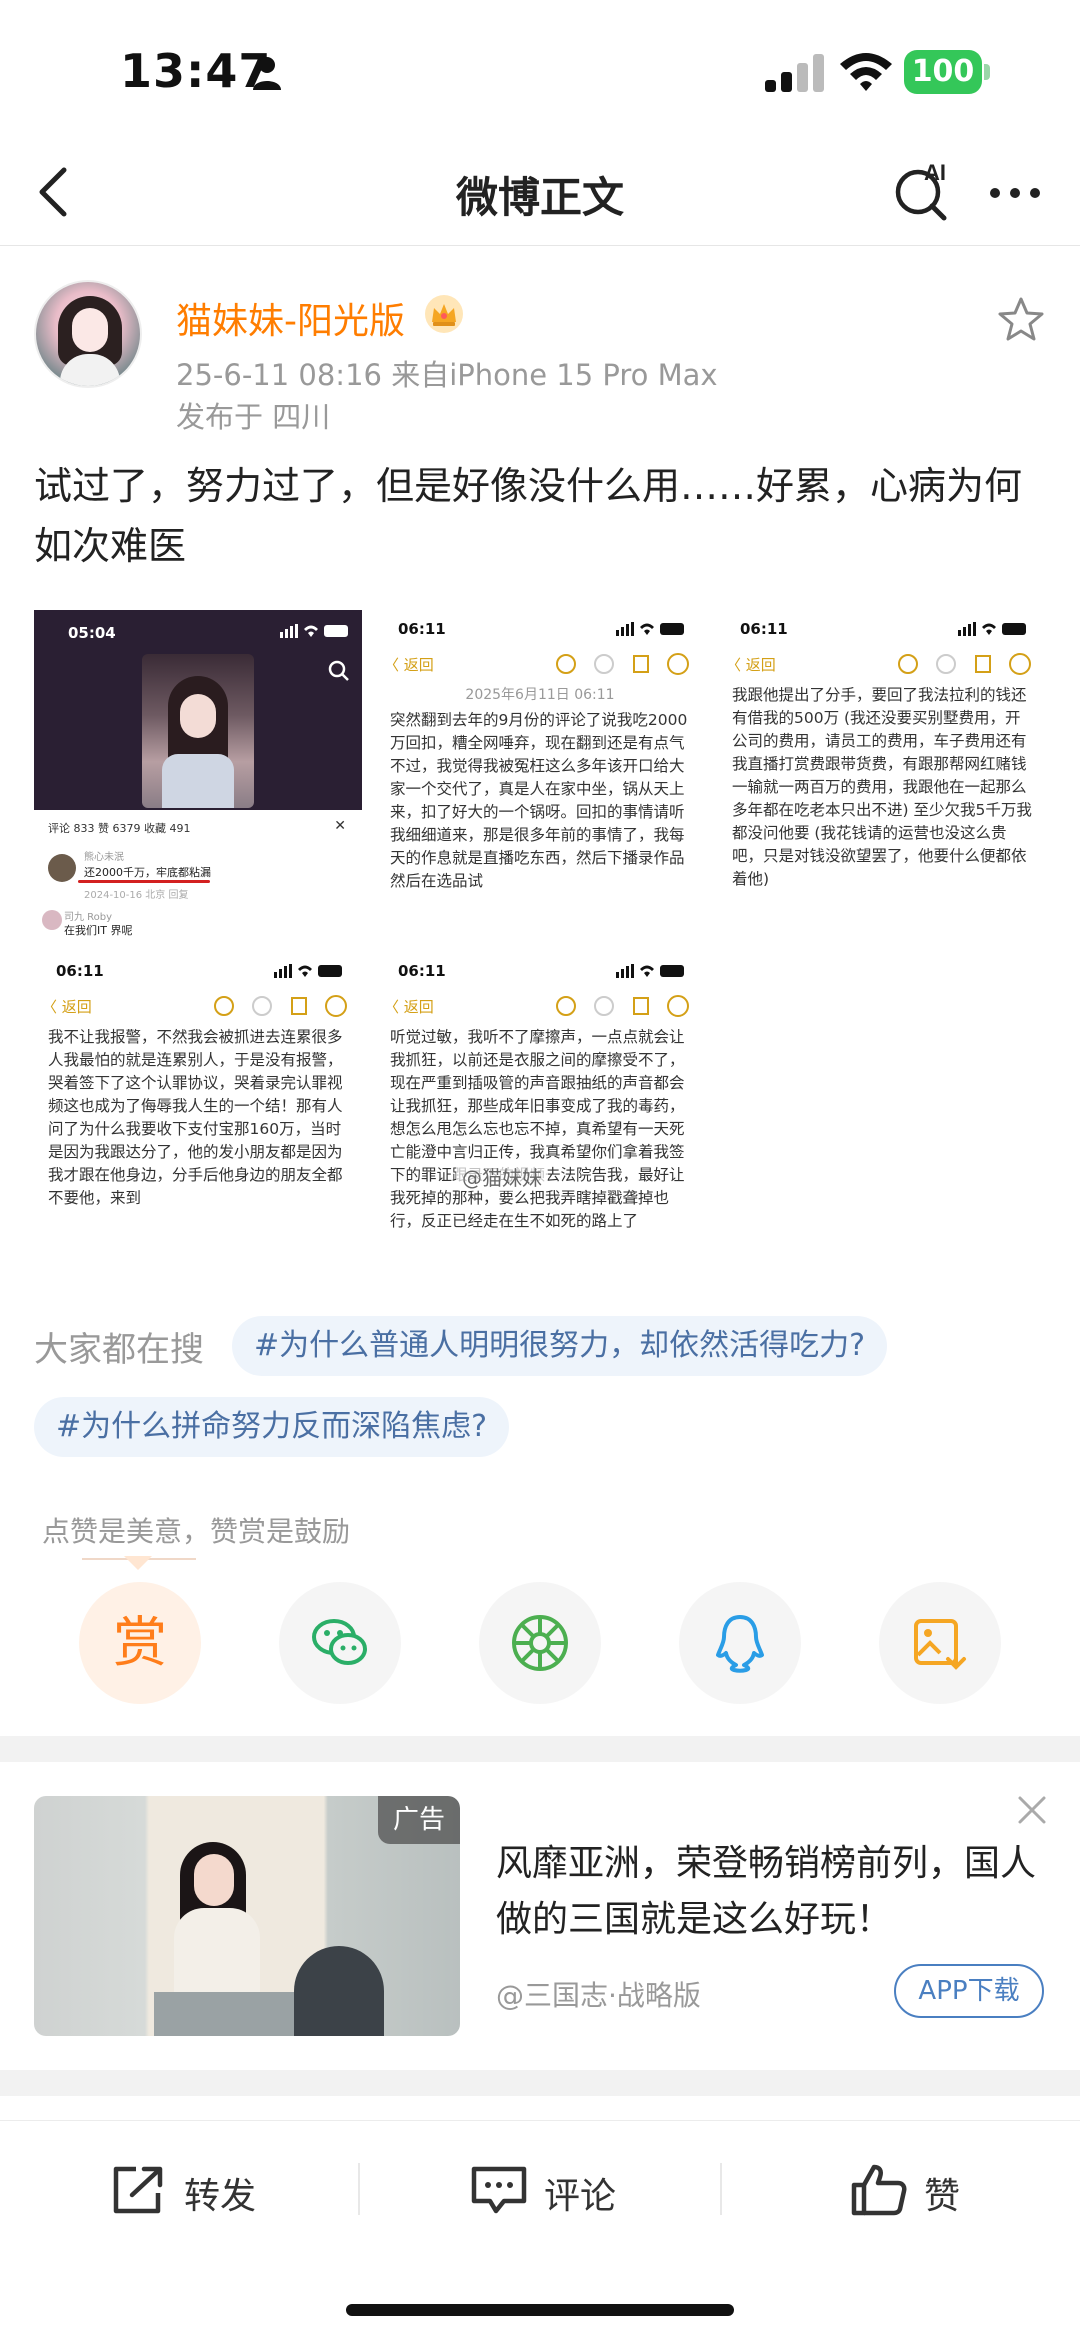 The height and width of the screenshot is (2341, 1080). I want to click on image-1-reply-text: 在我们IT 界呢, so click(98, 930).